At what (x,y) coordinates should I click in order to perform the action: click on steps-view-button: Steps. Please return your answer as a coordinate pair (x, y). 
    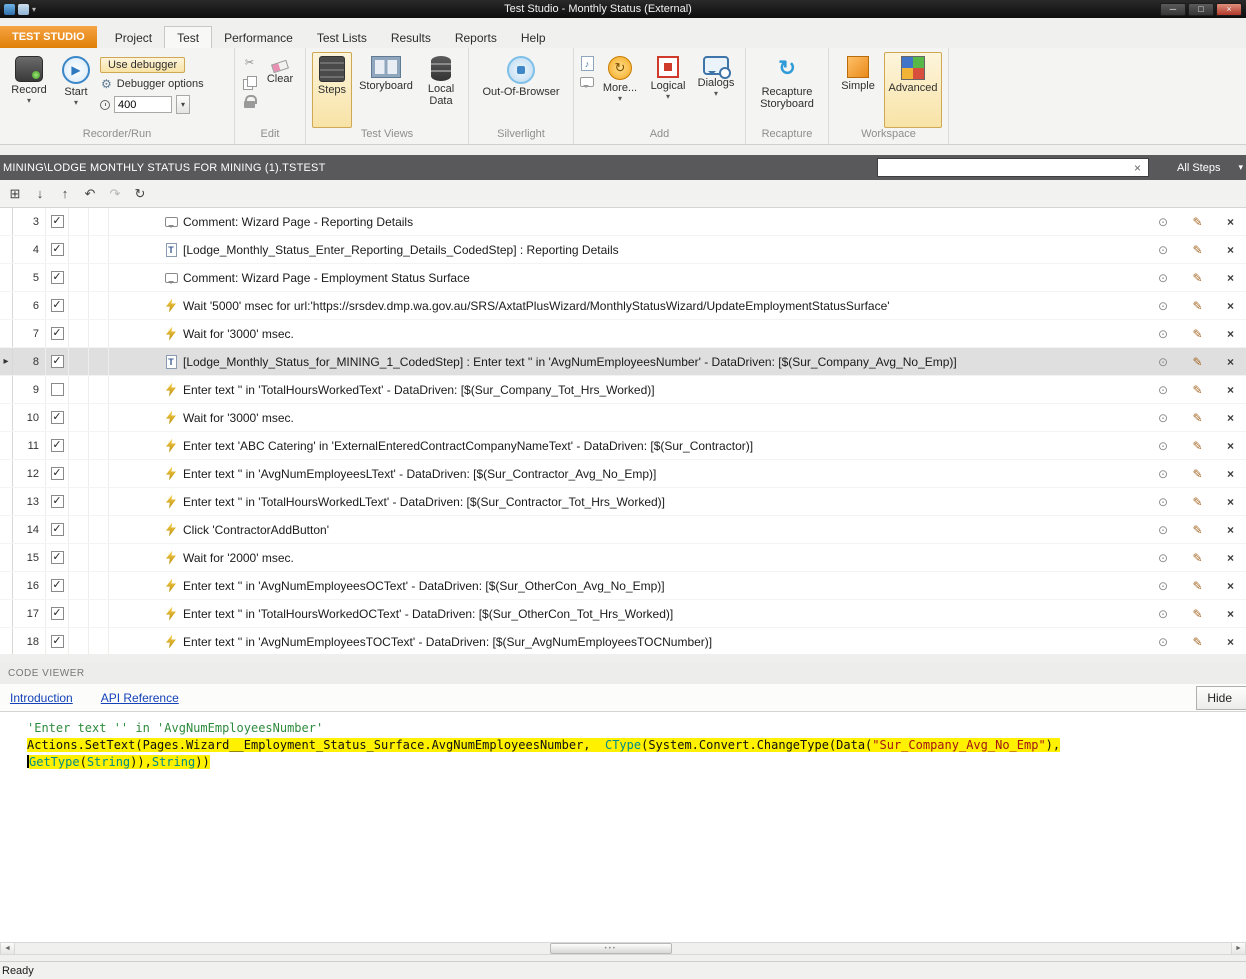
    Looking at the image, I should click on (332, 90).